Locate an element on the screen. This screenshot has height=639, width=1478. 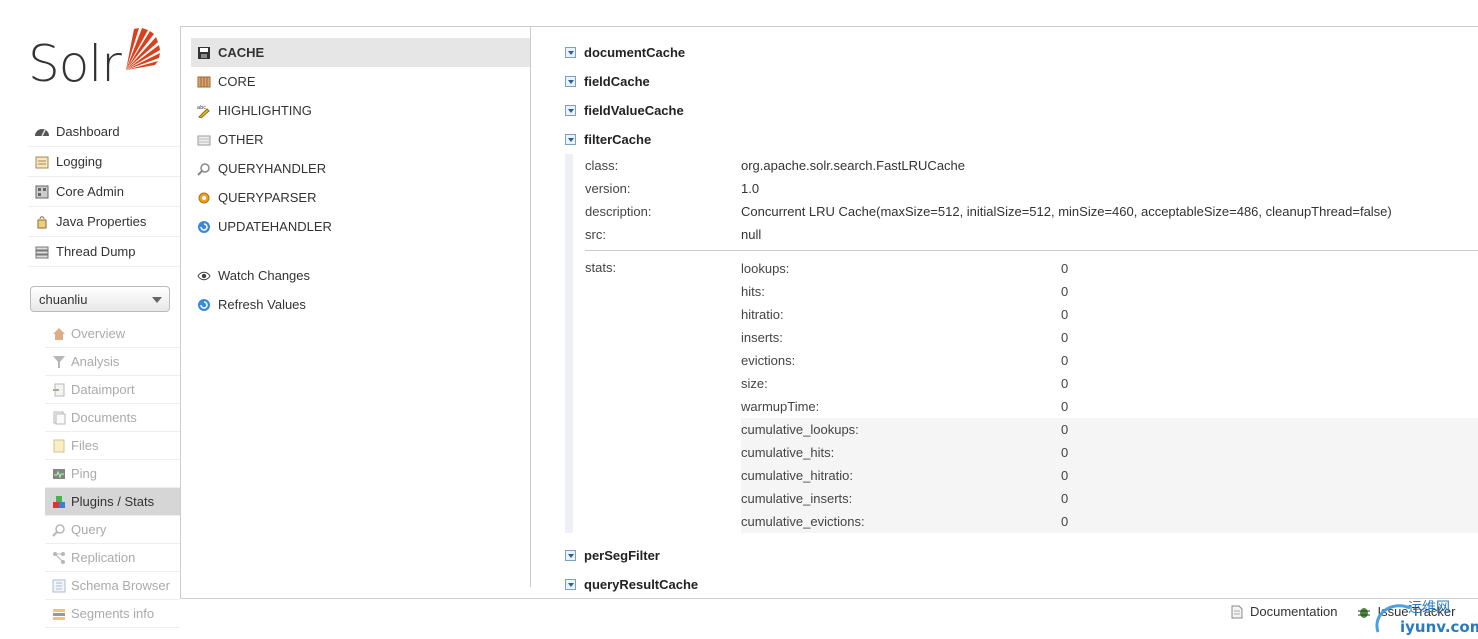
core-menu-analysis-label: Analysis is located at coordinates (95, 361).